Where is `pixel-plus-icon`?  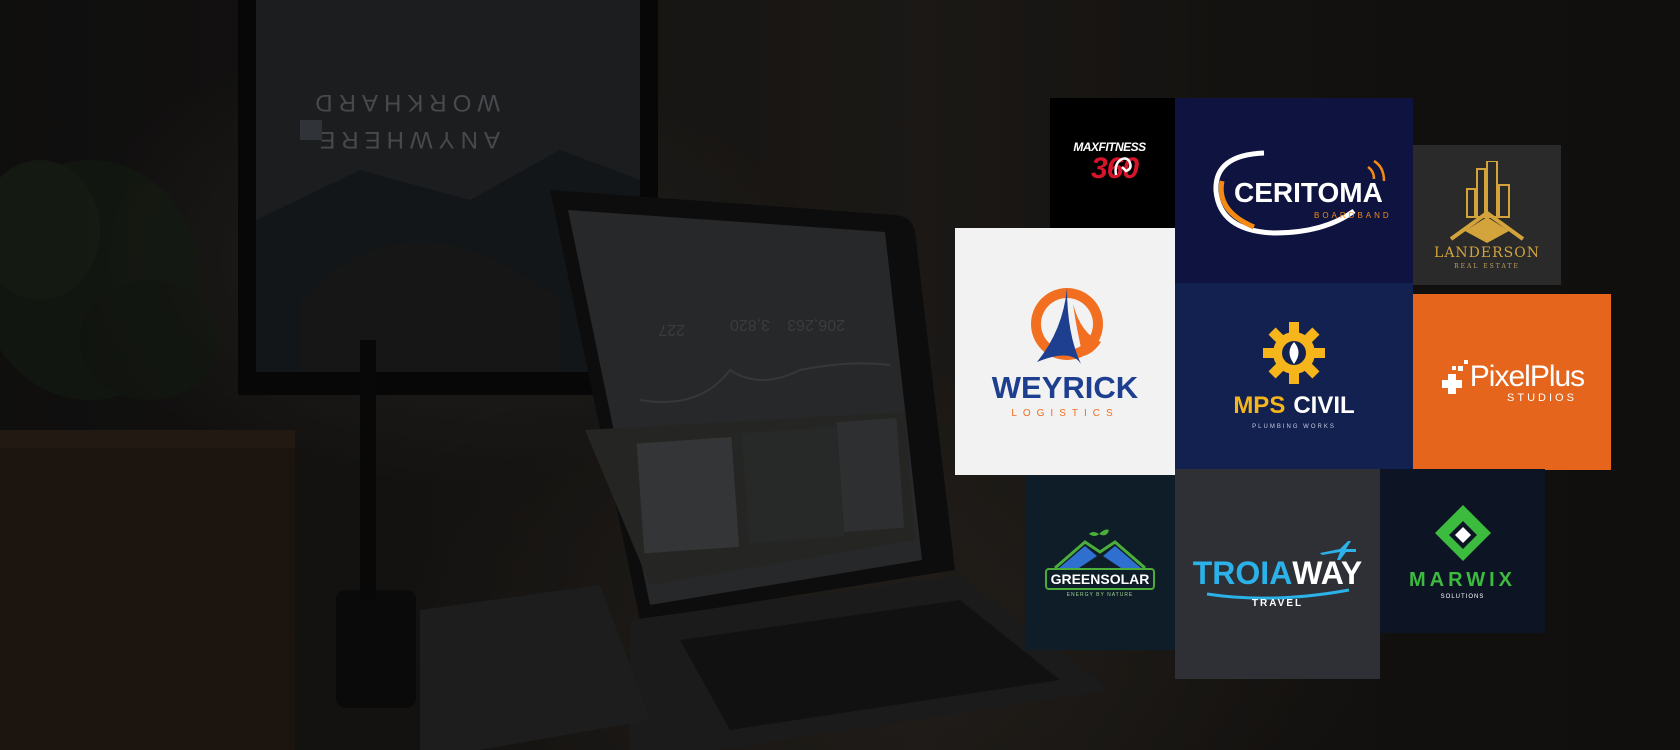 pixel-plus-icon is located at coordinates (1454, 377).